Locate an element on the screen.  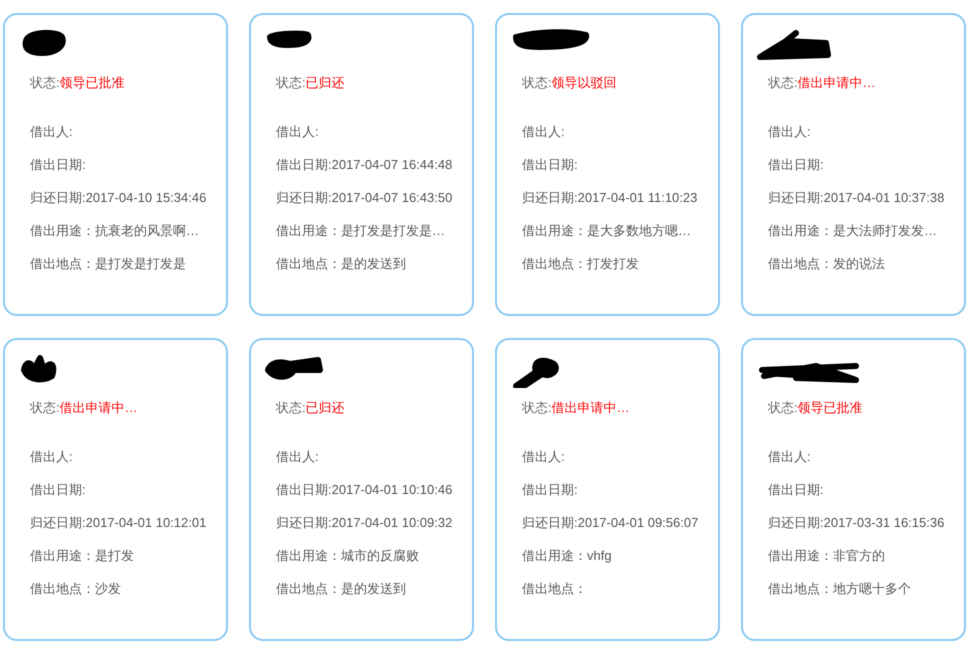
field-text: 借出日期:2017-04-07 16:44:48 is located at coordinates (365, 165).